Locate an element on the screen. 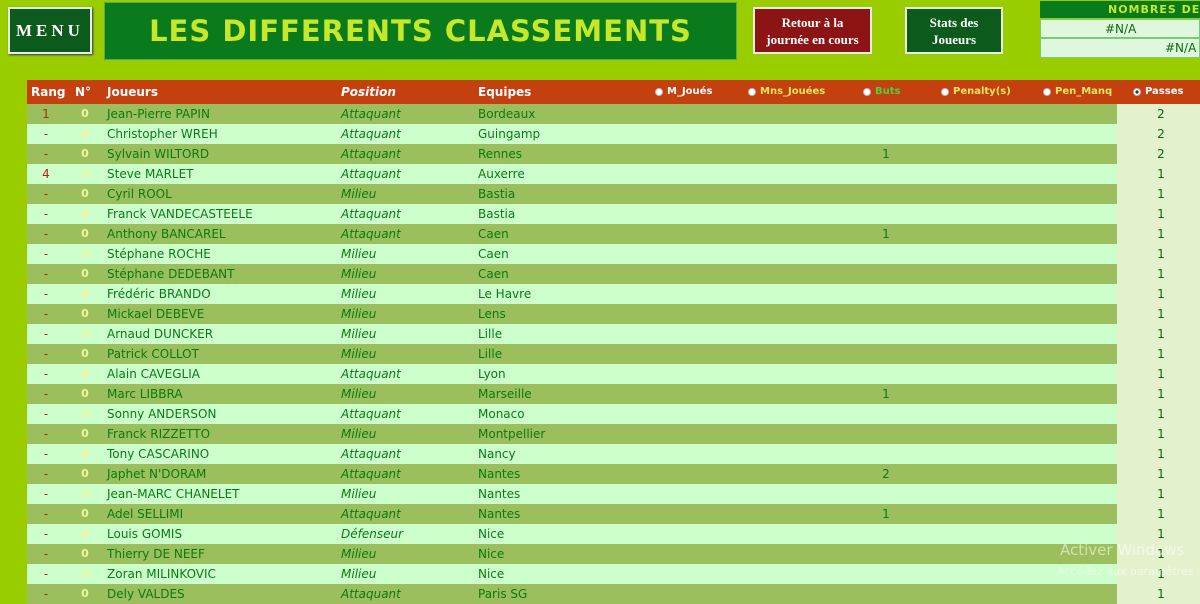 This screenshot has height=604, width=1200. table-row: - 0 Adel SELLIMI Attaquant Nantes 1 1 is located at coordinates (613, 514).